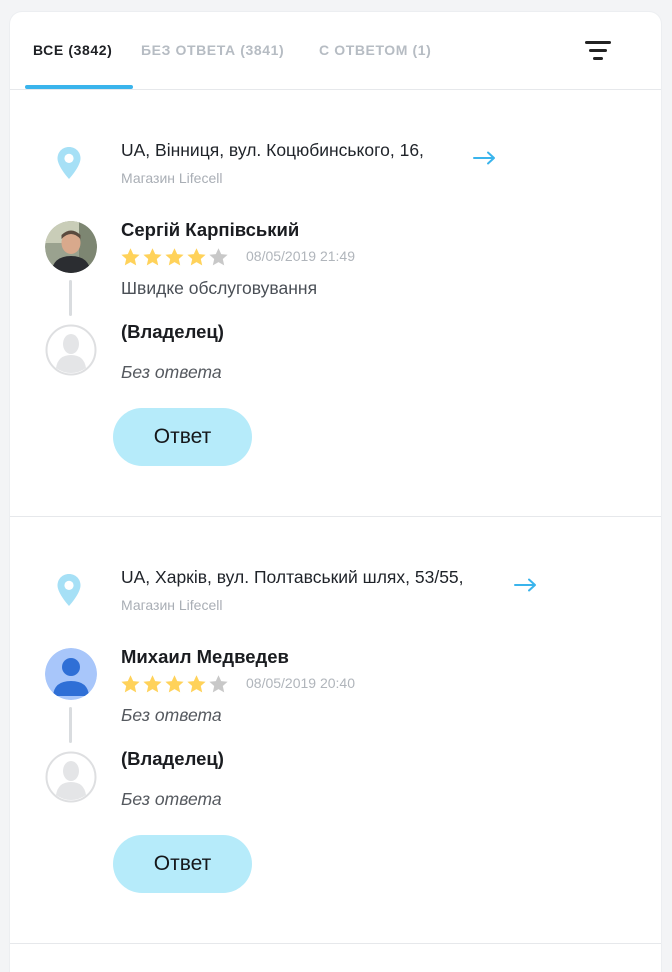  I want to click on tab-no-reply: БЕЗ ОТВЕТА (3841), so click(212, 50).